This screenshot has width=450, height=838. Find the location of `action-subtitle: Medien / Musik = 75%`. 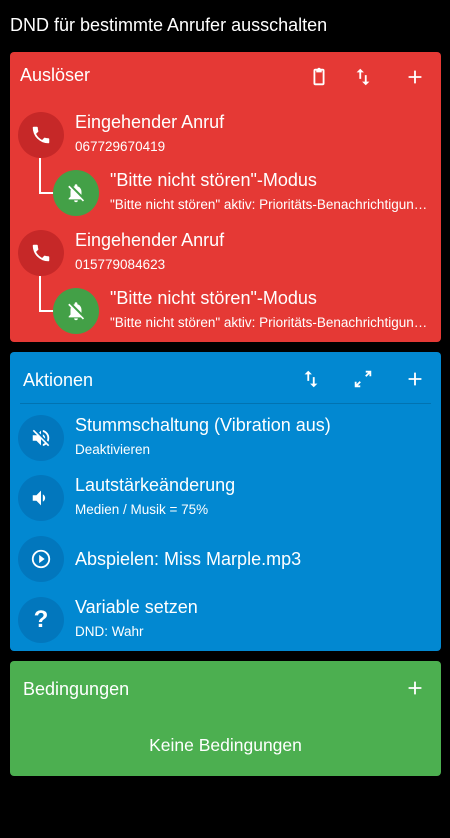

action-subtitle: Medien / Musik = 75% is located at coordinates (142, 509).